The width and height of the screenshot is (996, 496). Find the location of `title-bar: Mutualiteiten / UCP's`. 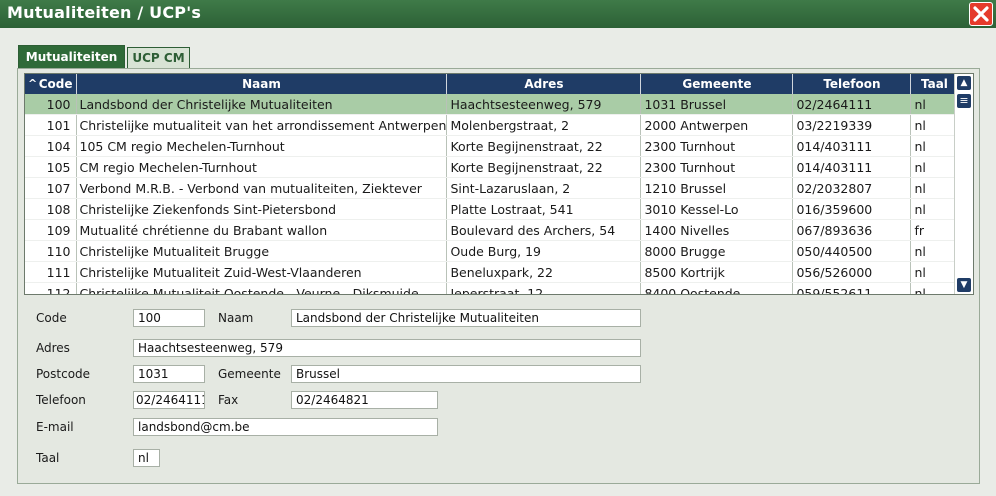

title-bar: Mutualiteiten / UCP's is located at coordinates (498, 14).